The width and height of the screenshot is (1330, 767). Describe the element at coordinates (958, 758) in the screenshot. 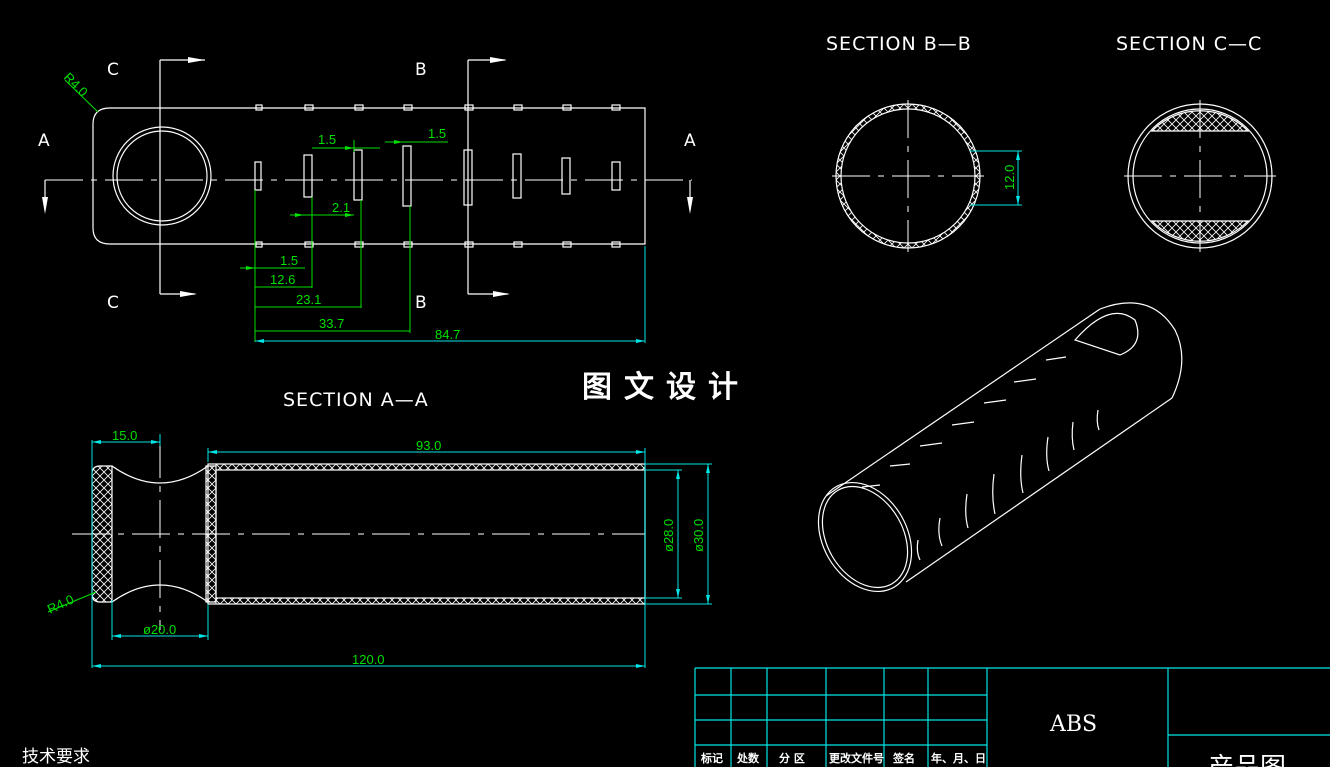

I see `tb-header-date: 年、月、日` at that location.